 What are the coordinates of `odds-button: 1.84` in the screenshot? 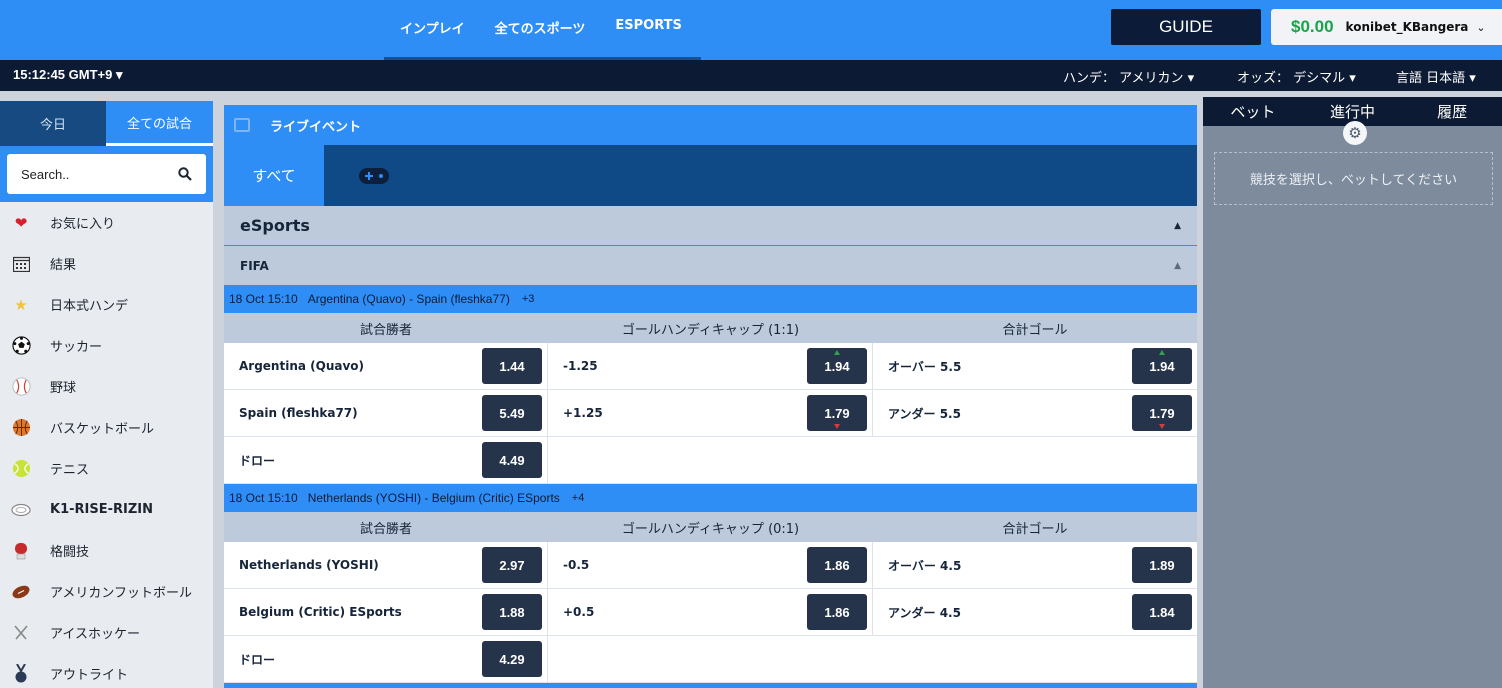 It's located at (1162, 612).